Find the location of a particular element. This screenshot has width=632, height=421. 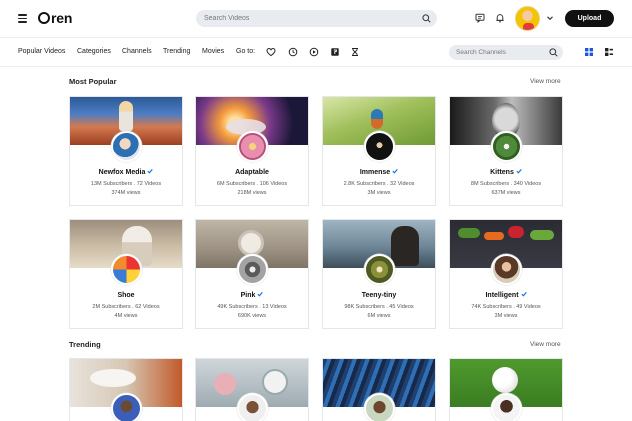

channel-stats: 2.8K Subscribers . 32 Videos is located at coordinates (379, 184).